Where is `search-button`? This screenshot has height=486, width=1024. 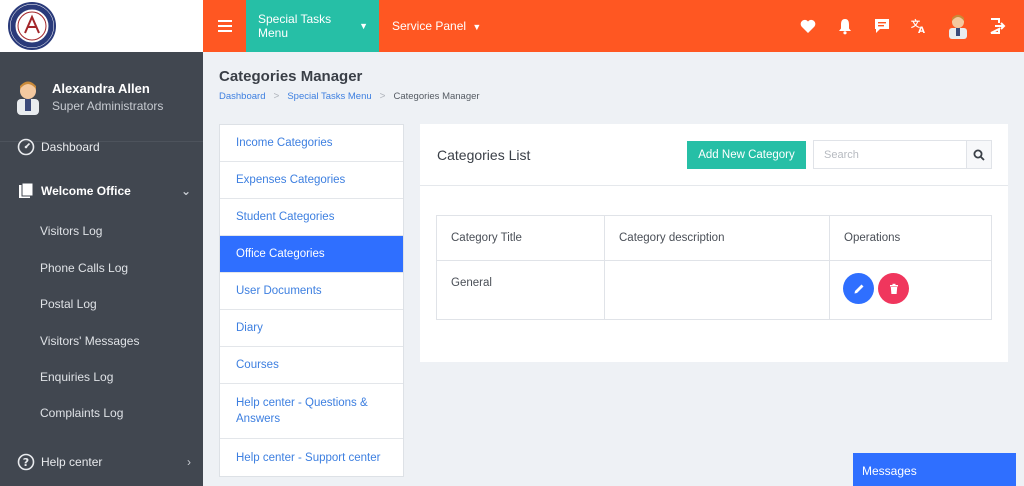
search-button is located at coordinates (978, 154).